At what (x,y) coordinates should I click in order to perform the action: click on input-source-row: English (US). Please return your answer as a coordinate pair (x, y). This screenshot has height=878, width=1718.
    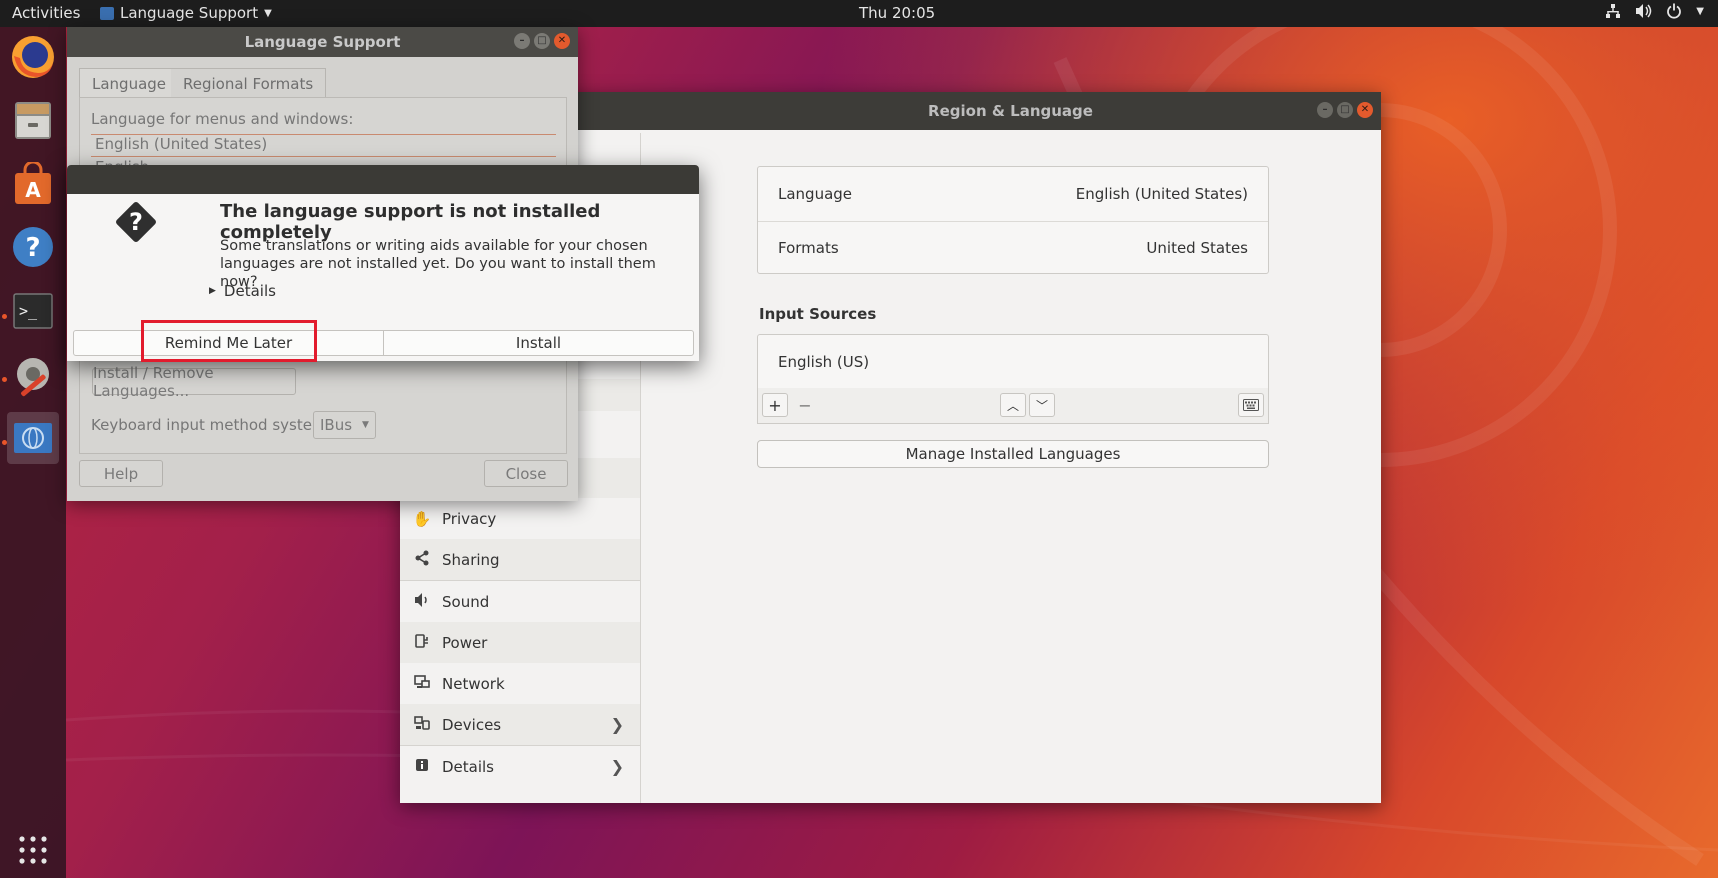
    Looking at the image, I should click on (1013, 361).